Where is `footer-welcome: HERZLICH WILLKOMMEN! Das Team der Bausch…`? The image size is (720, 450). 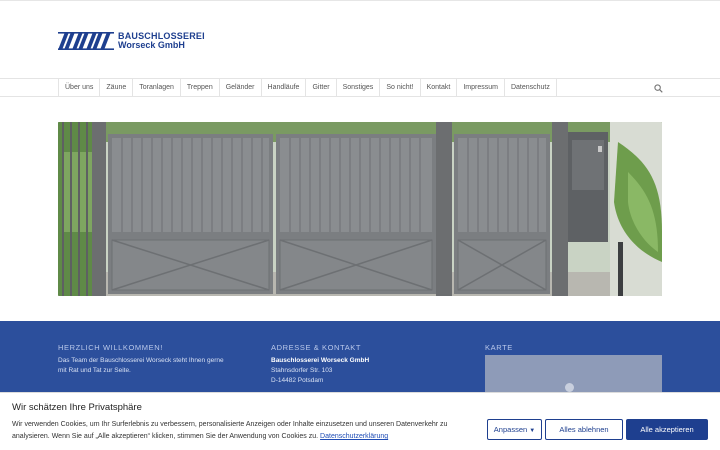 footer-welcome: HERZLICH WILLKOMMEN! Das Team der Bausch… is located at coordinates (141, 359).